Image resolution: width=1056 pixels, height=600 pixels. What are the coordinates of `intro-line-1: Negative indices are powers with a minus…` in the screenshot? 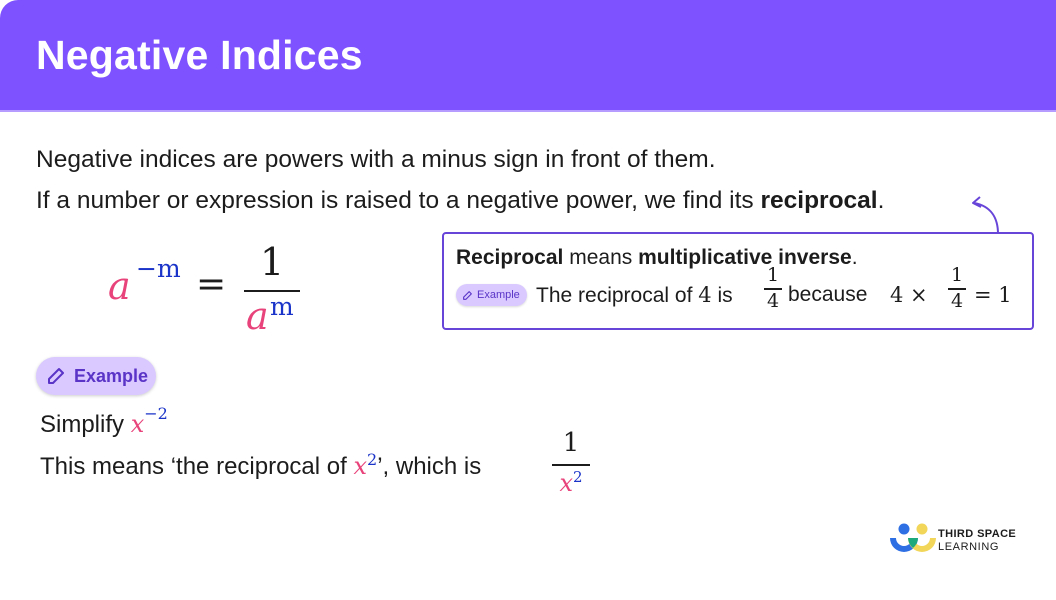 It's located at (376, 159).